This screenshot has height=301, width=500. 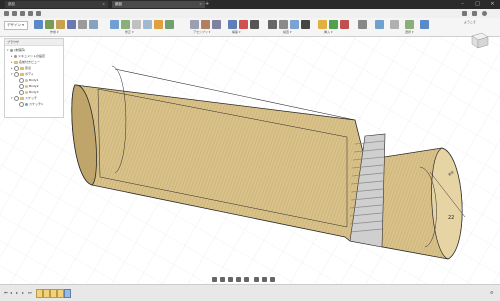 I want to click on shell-icon, so click(x=147, y=24).